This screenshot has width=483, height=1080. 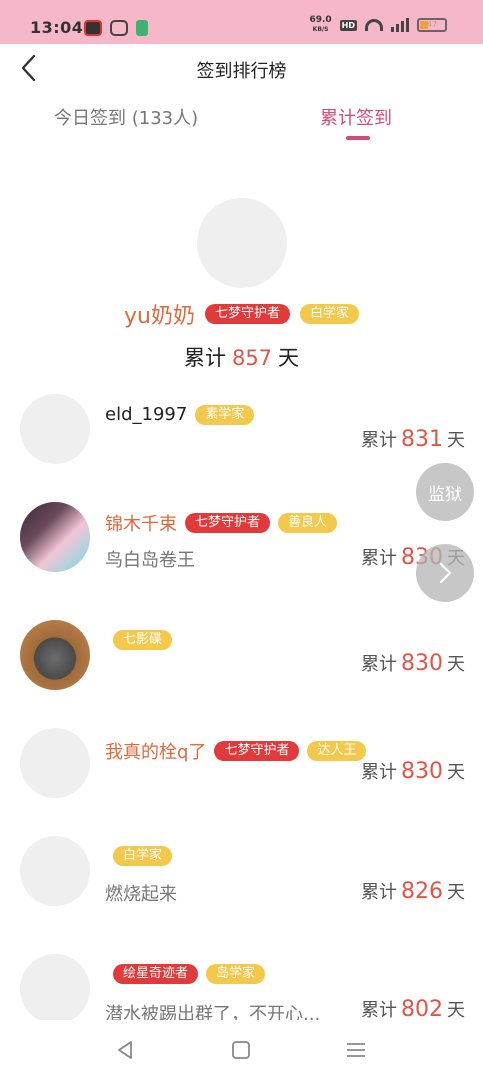 What do you see at coordinates (329, 314) in the screenshot?
I see `champion-badge: 白学家` at bounding box center [329, 314].